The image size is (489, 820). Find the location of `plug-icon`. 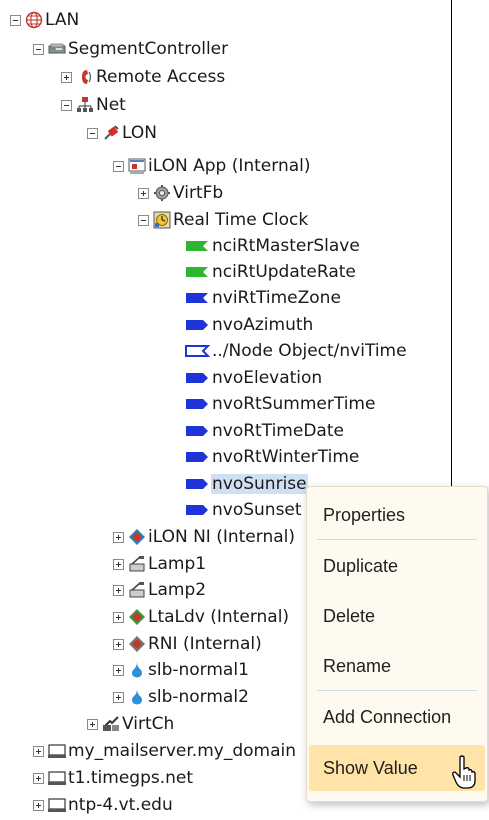

plug-icon is located at coordinates (111, 133).